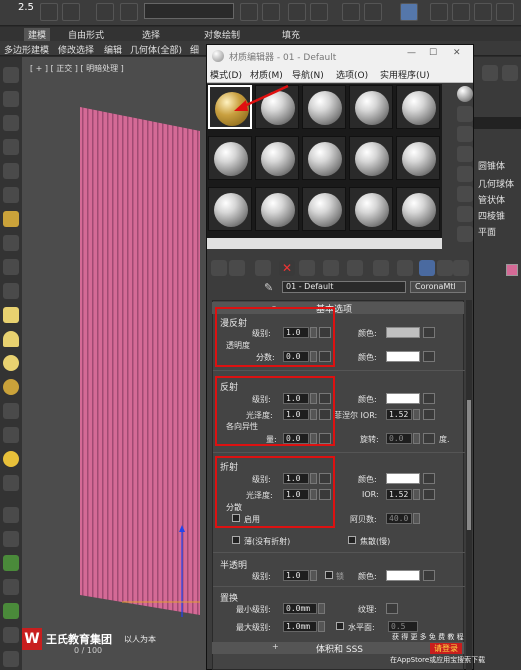  Describe the element at coordinates (403, 398) in the screenshot. I see `reflection-color-swatch` at that location.